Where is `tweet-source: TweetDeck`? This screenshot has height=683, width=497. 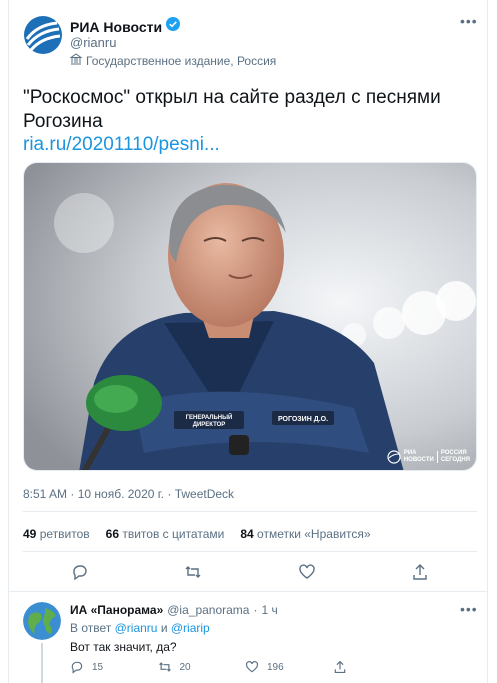
tweet-source: TweetDeck is located at coordinates (204, 494).